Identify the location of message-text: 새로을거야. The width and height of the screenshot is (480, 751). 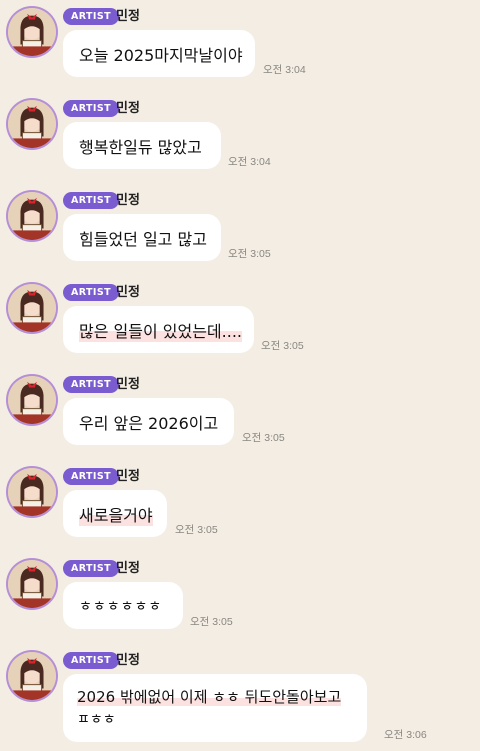
(116, 513).